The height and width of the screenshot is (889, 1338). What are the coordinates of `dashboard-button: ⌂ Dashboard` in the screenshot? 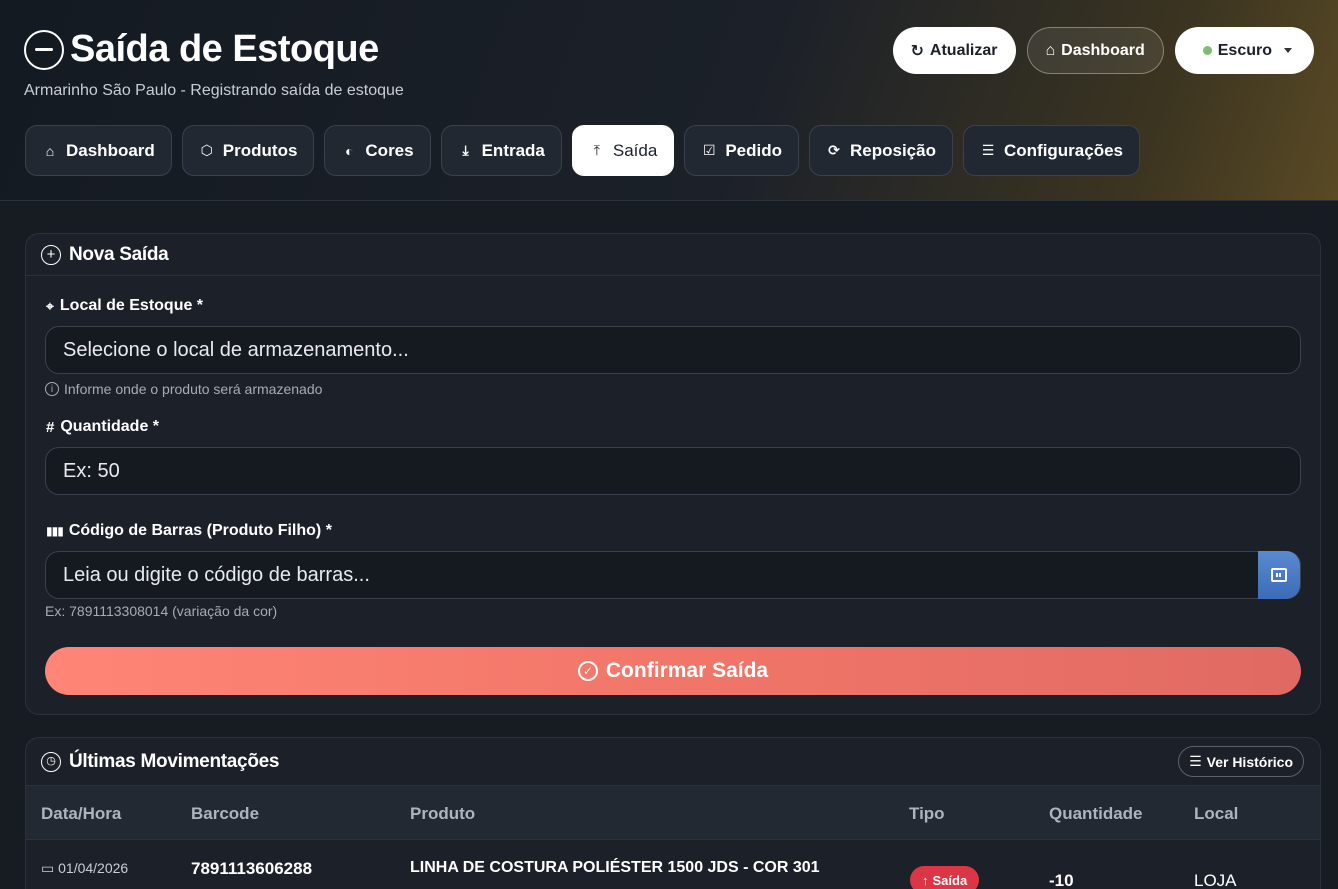 It's located at (1095, 50).